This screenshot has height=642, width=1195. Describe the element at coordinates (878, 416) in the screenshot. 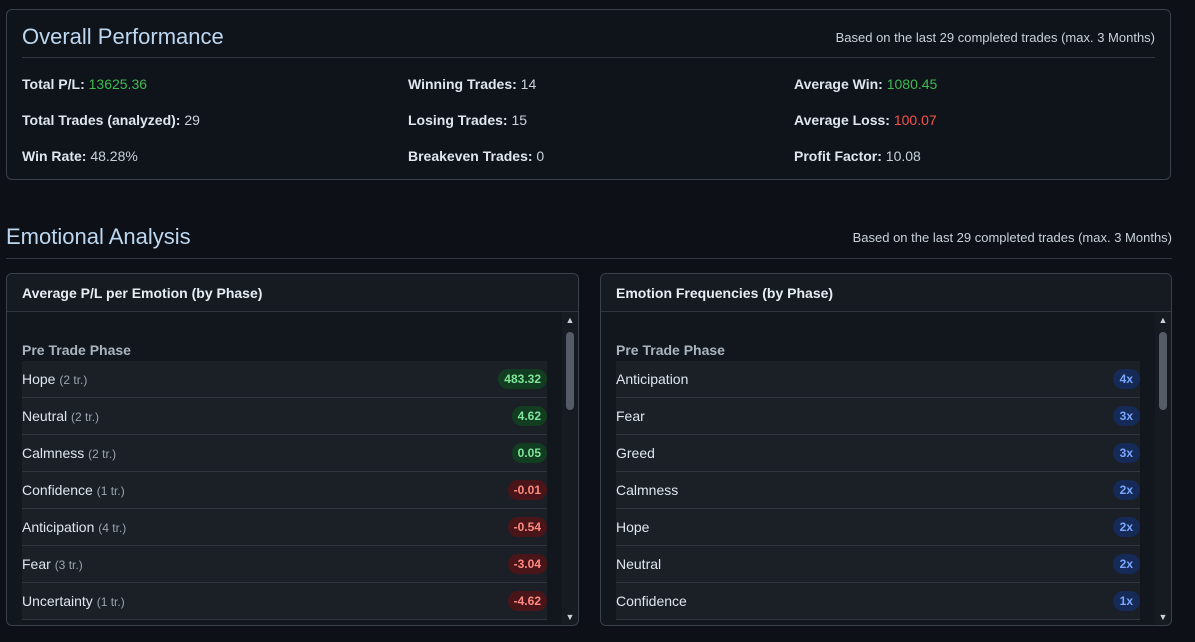

I see `list-item: Fear 3x` at that location.